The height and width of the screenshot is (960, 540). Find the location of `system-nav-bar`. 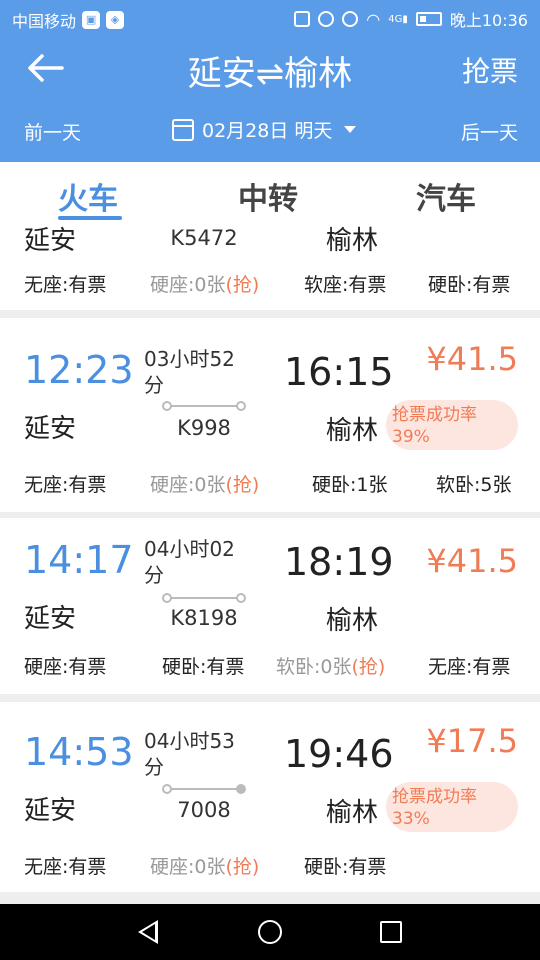

system-nav-bar is located at coordinates (270, 932).